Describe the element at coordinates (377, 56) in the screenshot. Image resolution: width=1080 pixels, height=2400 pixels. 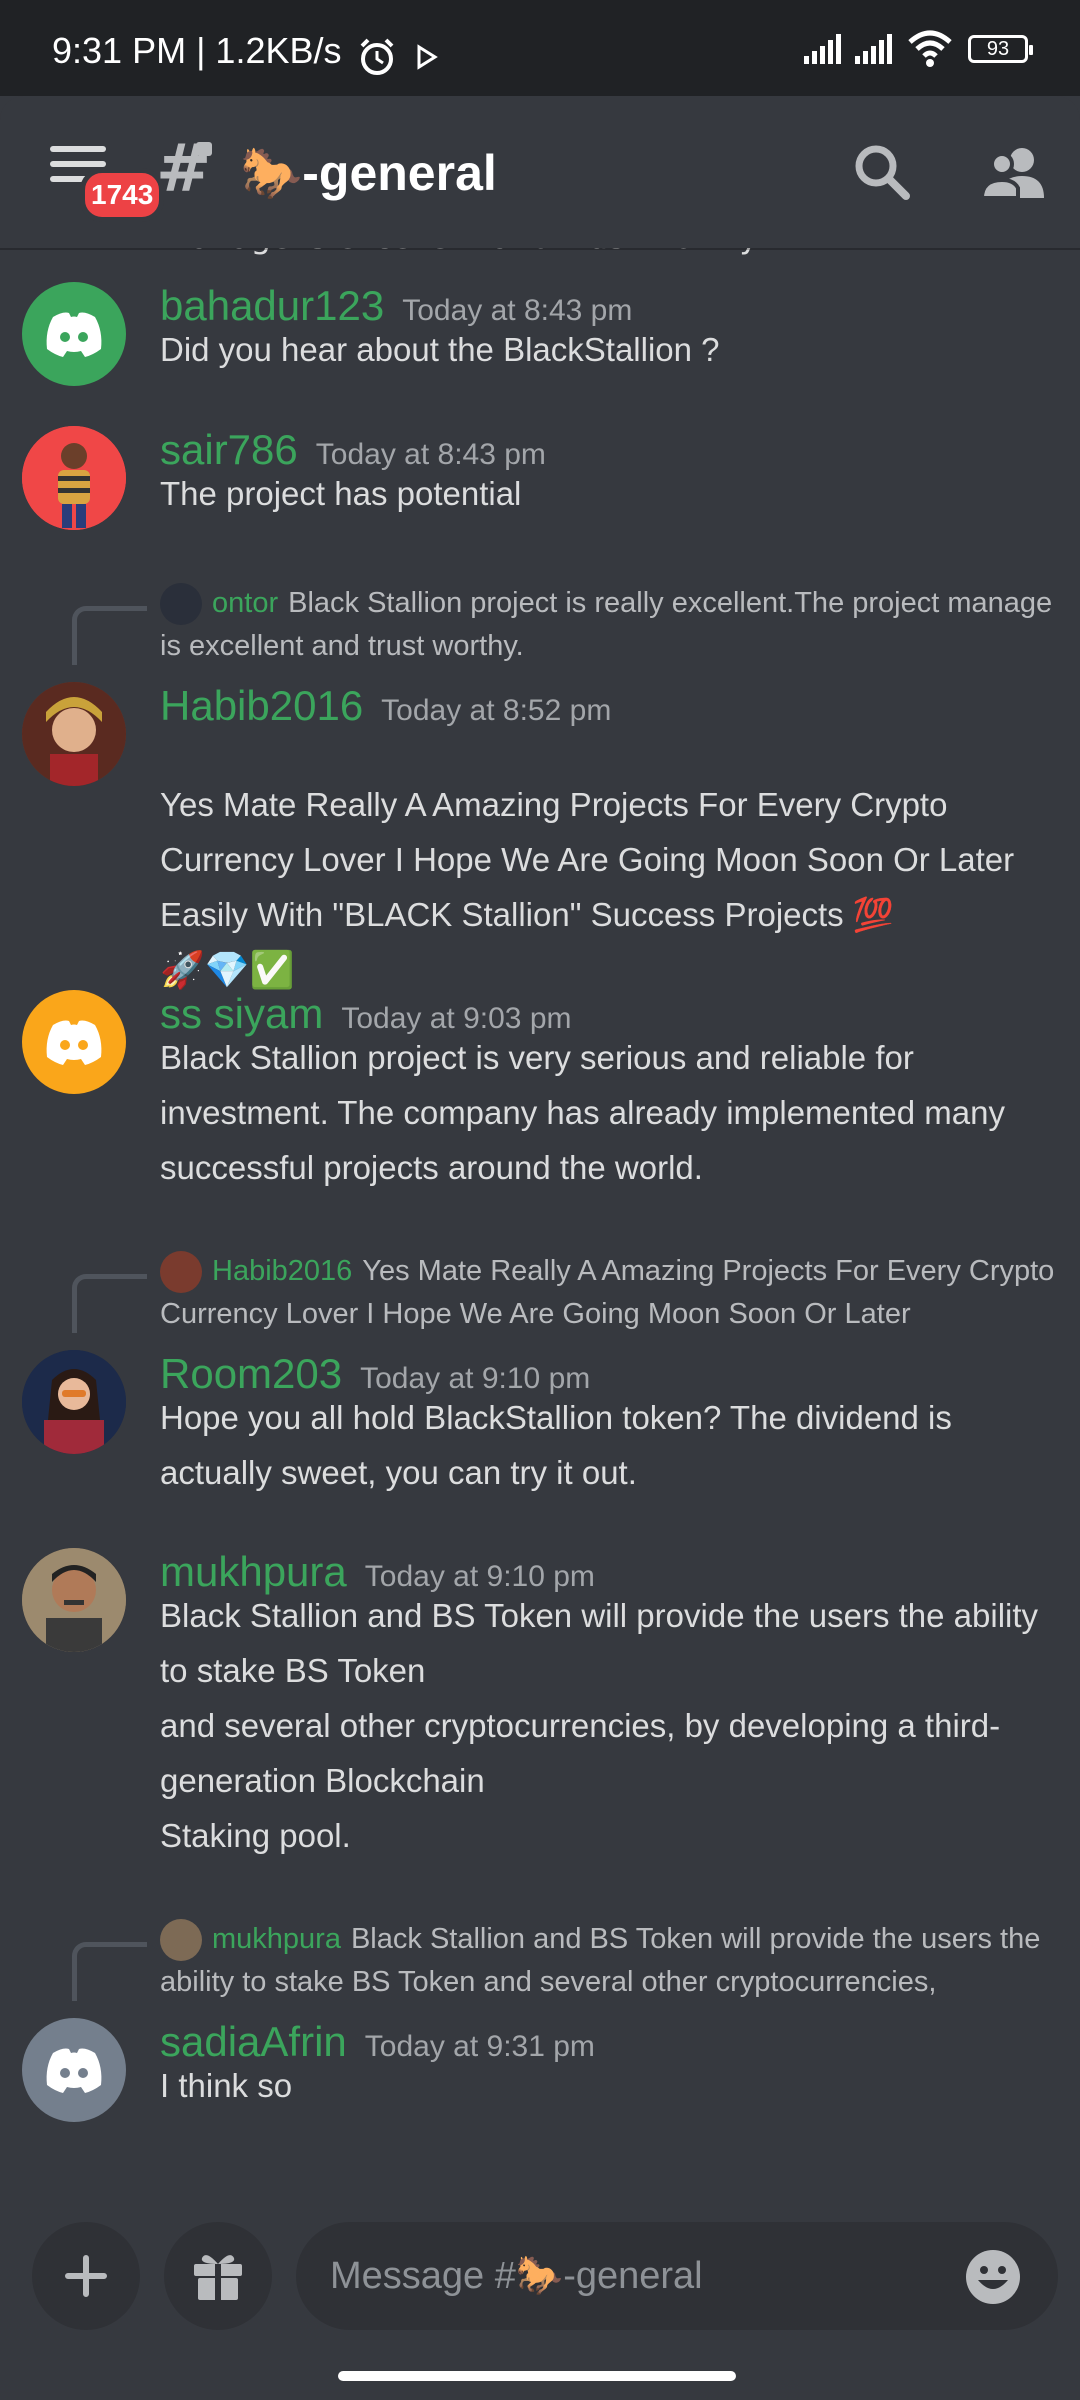
I see `alarm-icon` at that location.